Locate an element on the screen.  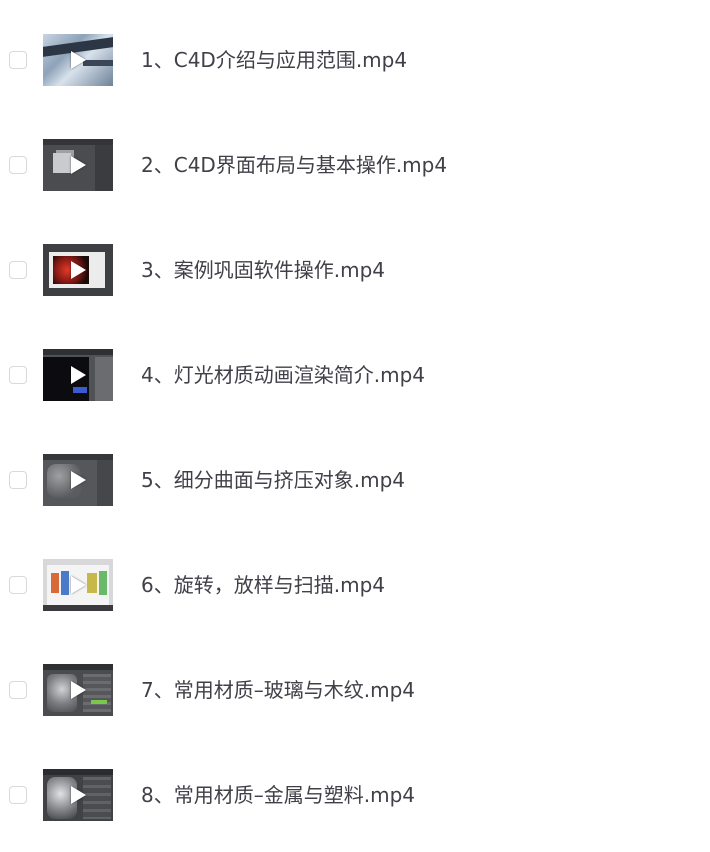
list-item: 6、旋转，放样与扫描.mp4 is located at coordinates (355, 585).